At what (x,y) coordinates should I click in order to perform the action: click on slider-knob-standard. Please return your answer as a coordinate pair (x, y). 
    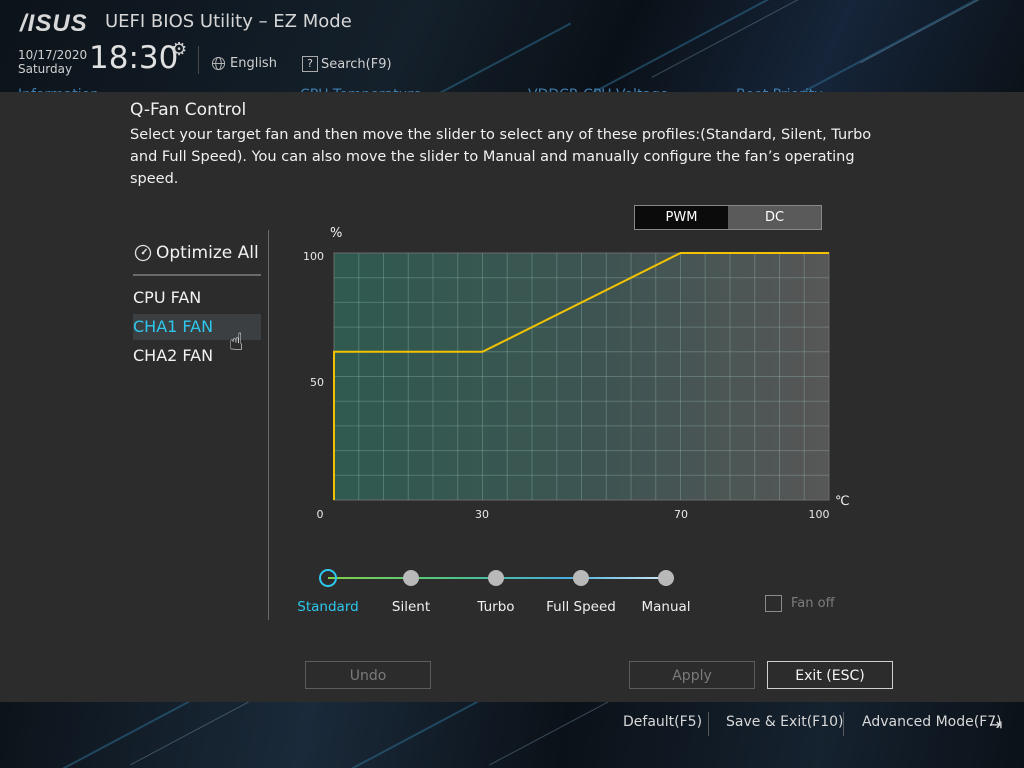
    Looking at the image, I should click on (328, 578).